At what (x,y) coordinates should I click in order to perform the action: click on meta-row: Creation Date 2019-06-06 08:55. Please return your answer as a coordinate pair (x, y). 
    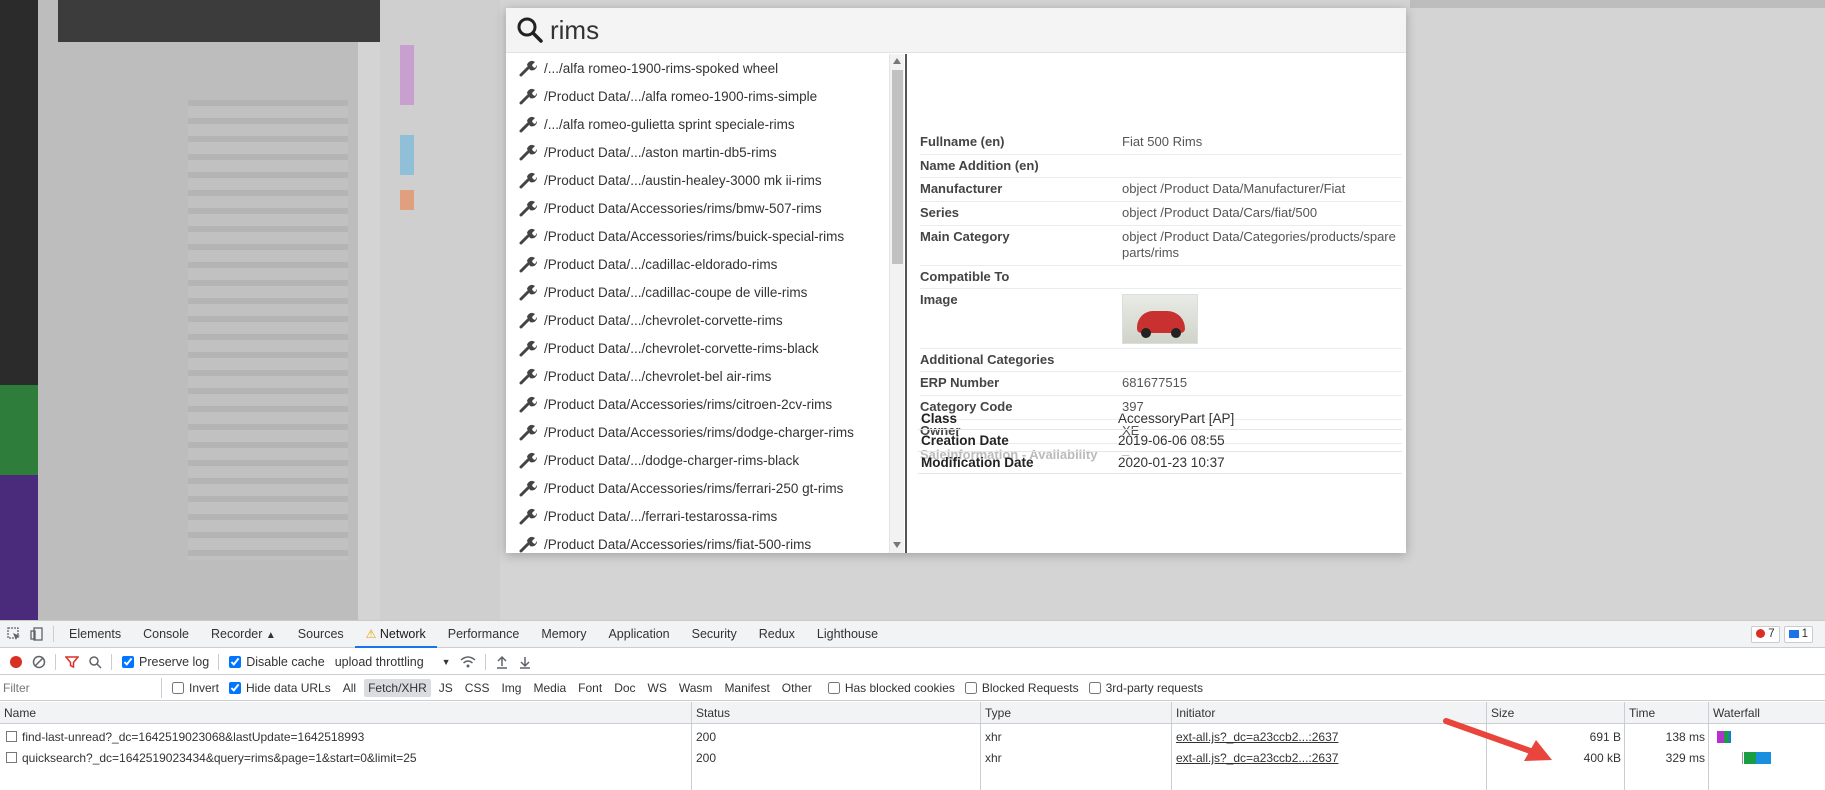
    Looking at the image, I should click on (1160, 441).